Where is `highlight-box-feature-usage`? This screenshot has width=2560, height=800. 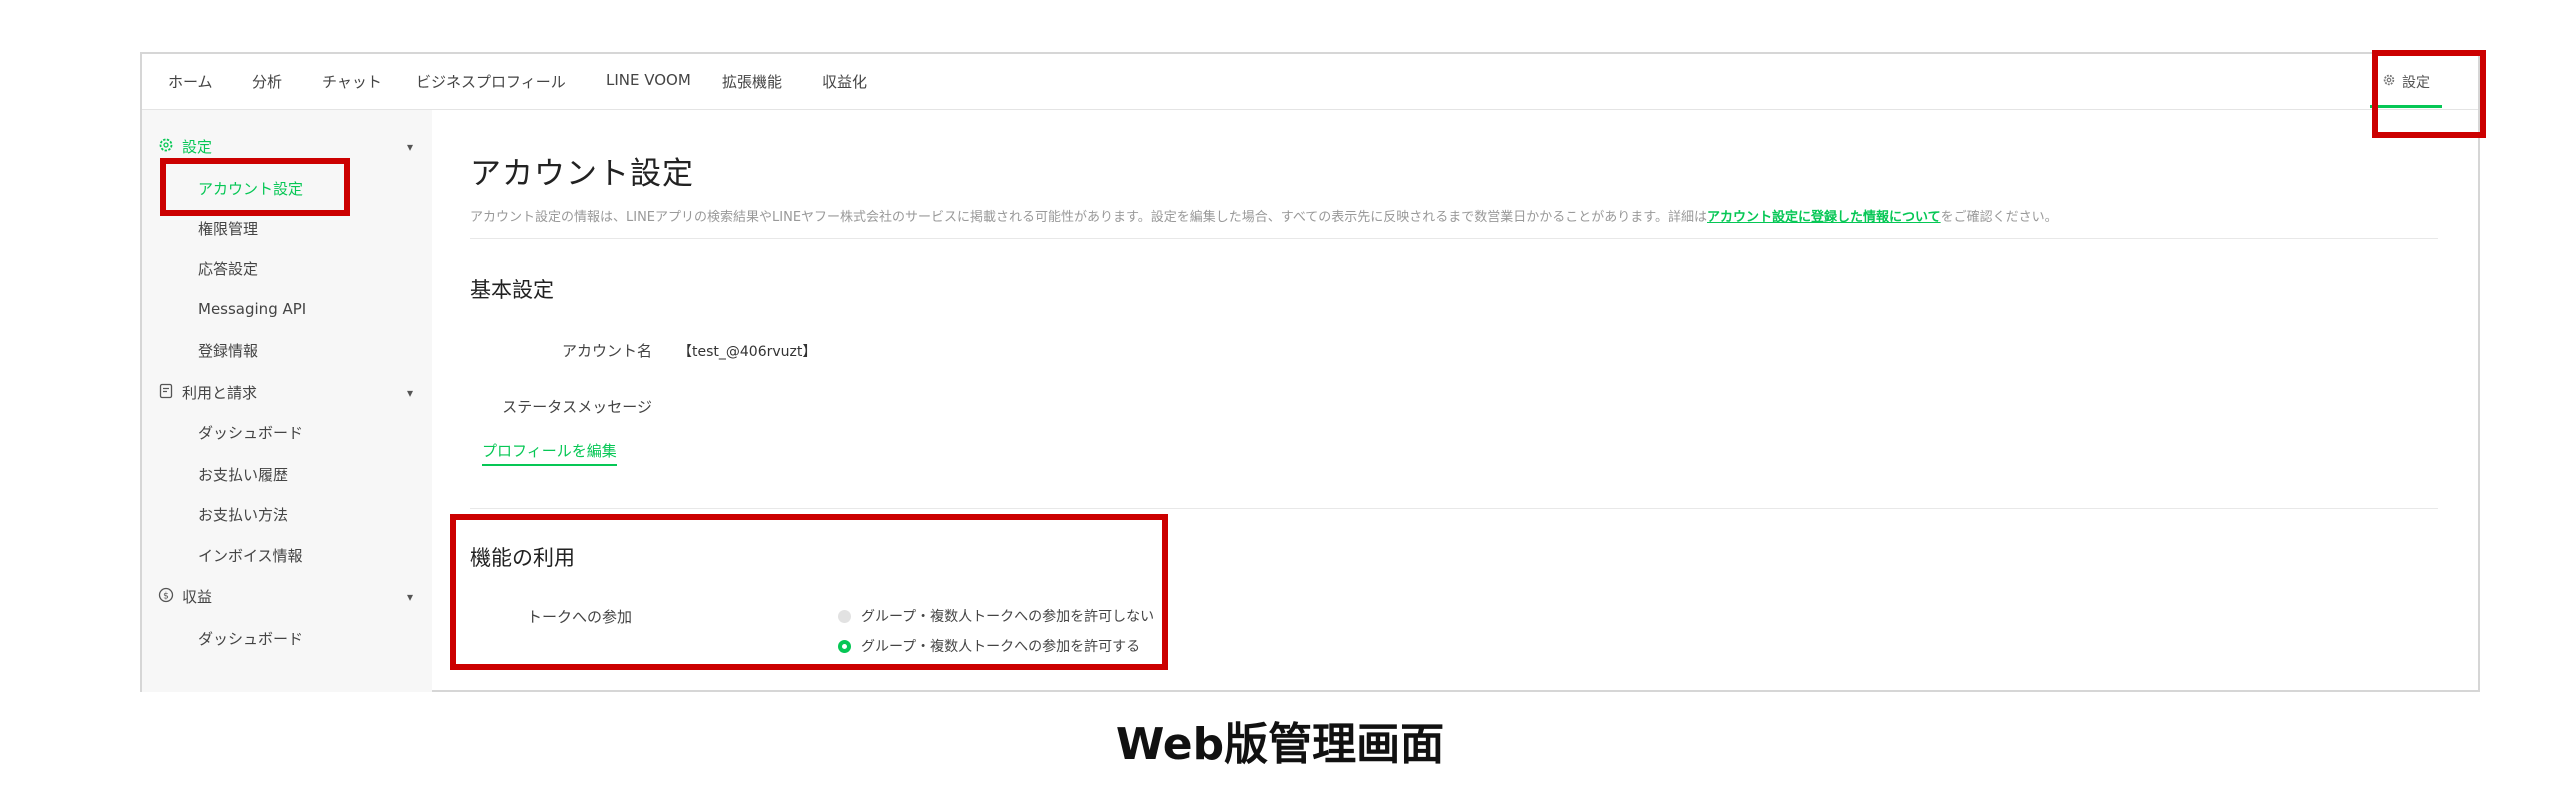 highlight-box-feature-usage is located at coordinates (809, 592).